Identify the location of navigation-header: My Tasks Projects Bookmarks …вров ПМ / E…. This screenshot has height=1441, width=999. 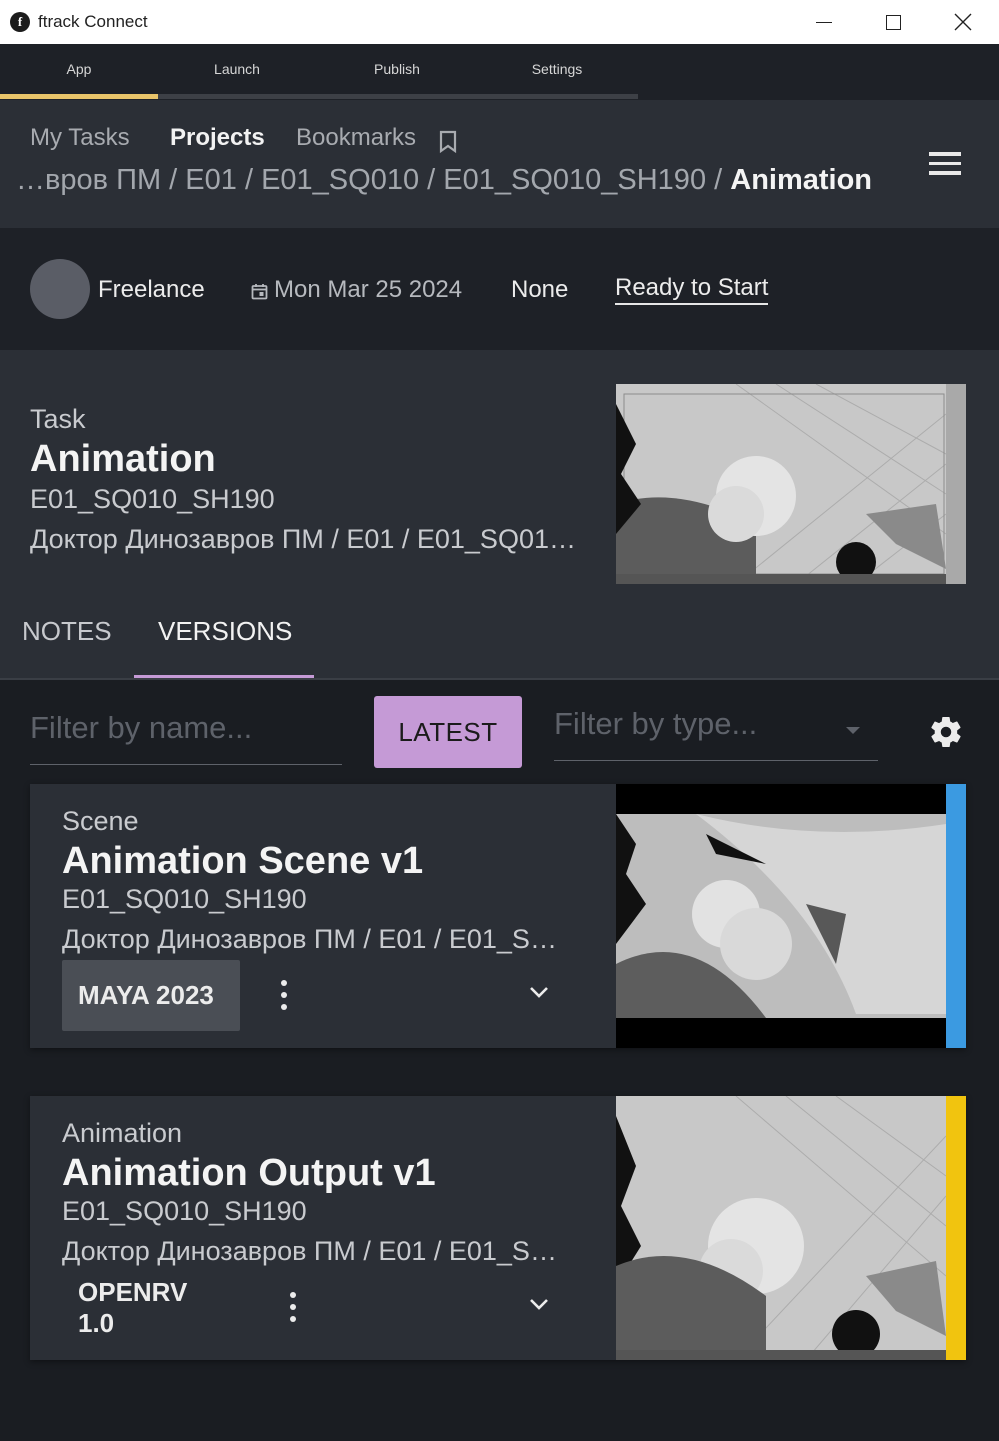
(499, 164).